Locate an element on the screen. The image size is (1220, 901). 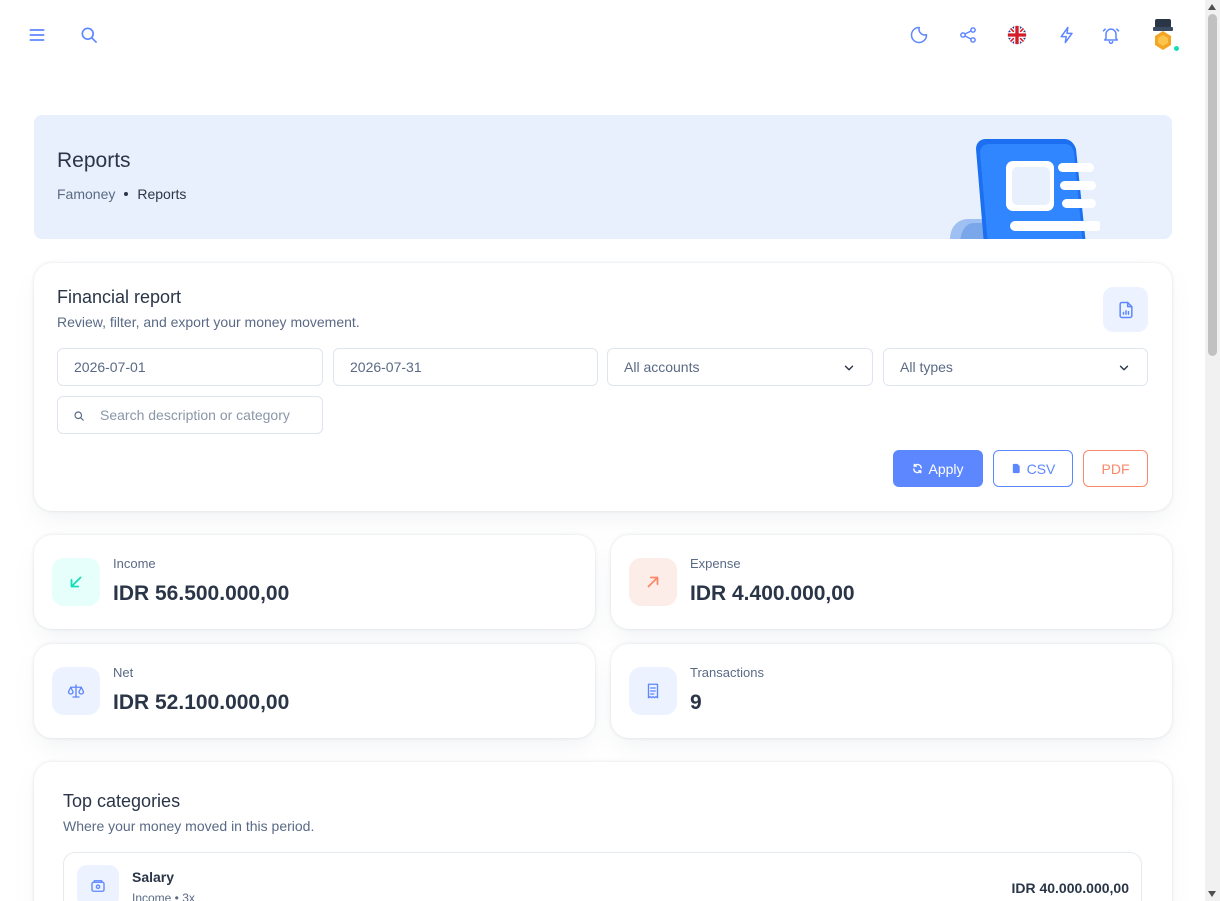
file-chart-icon is located at coordinates (1125, 309).